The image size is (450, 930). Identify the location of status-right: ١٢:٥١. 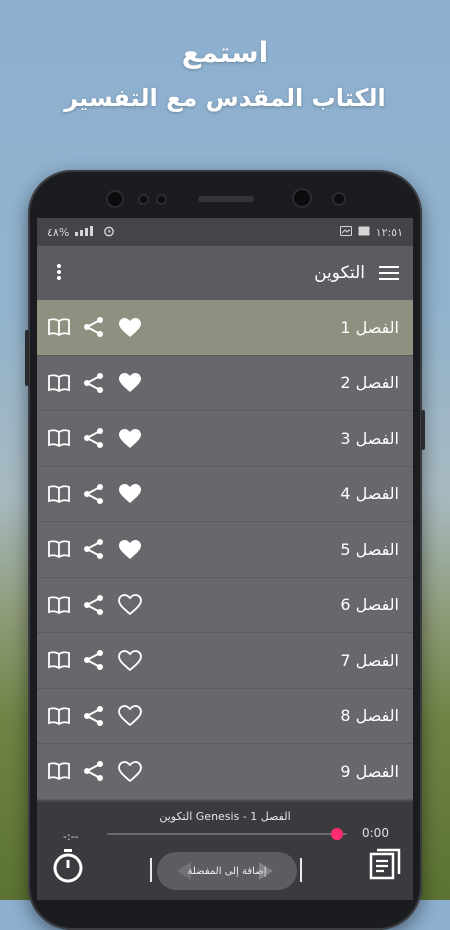
(371, 232).